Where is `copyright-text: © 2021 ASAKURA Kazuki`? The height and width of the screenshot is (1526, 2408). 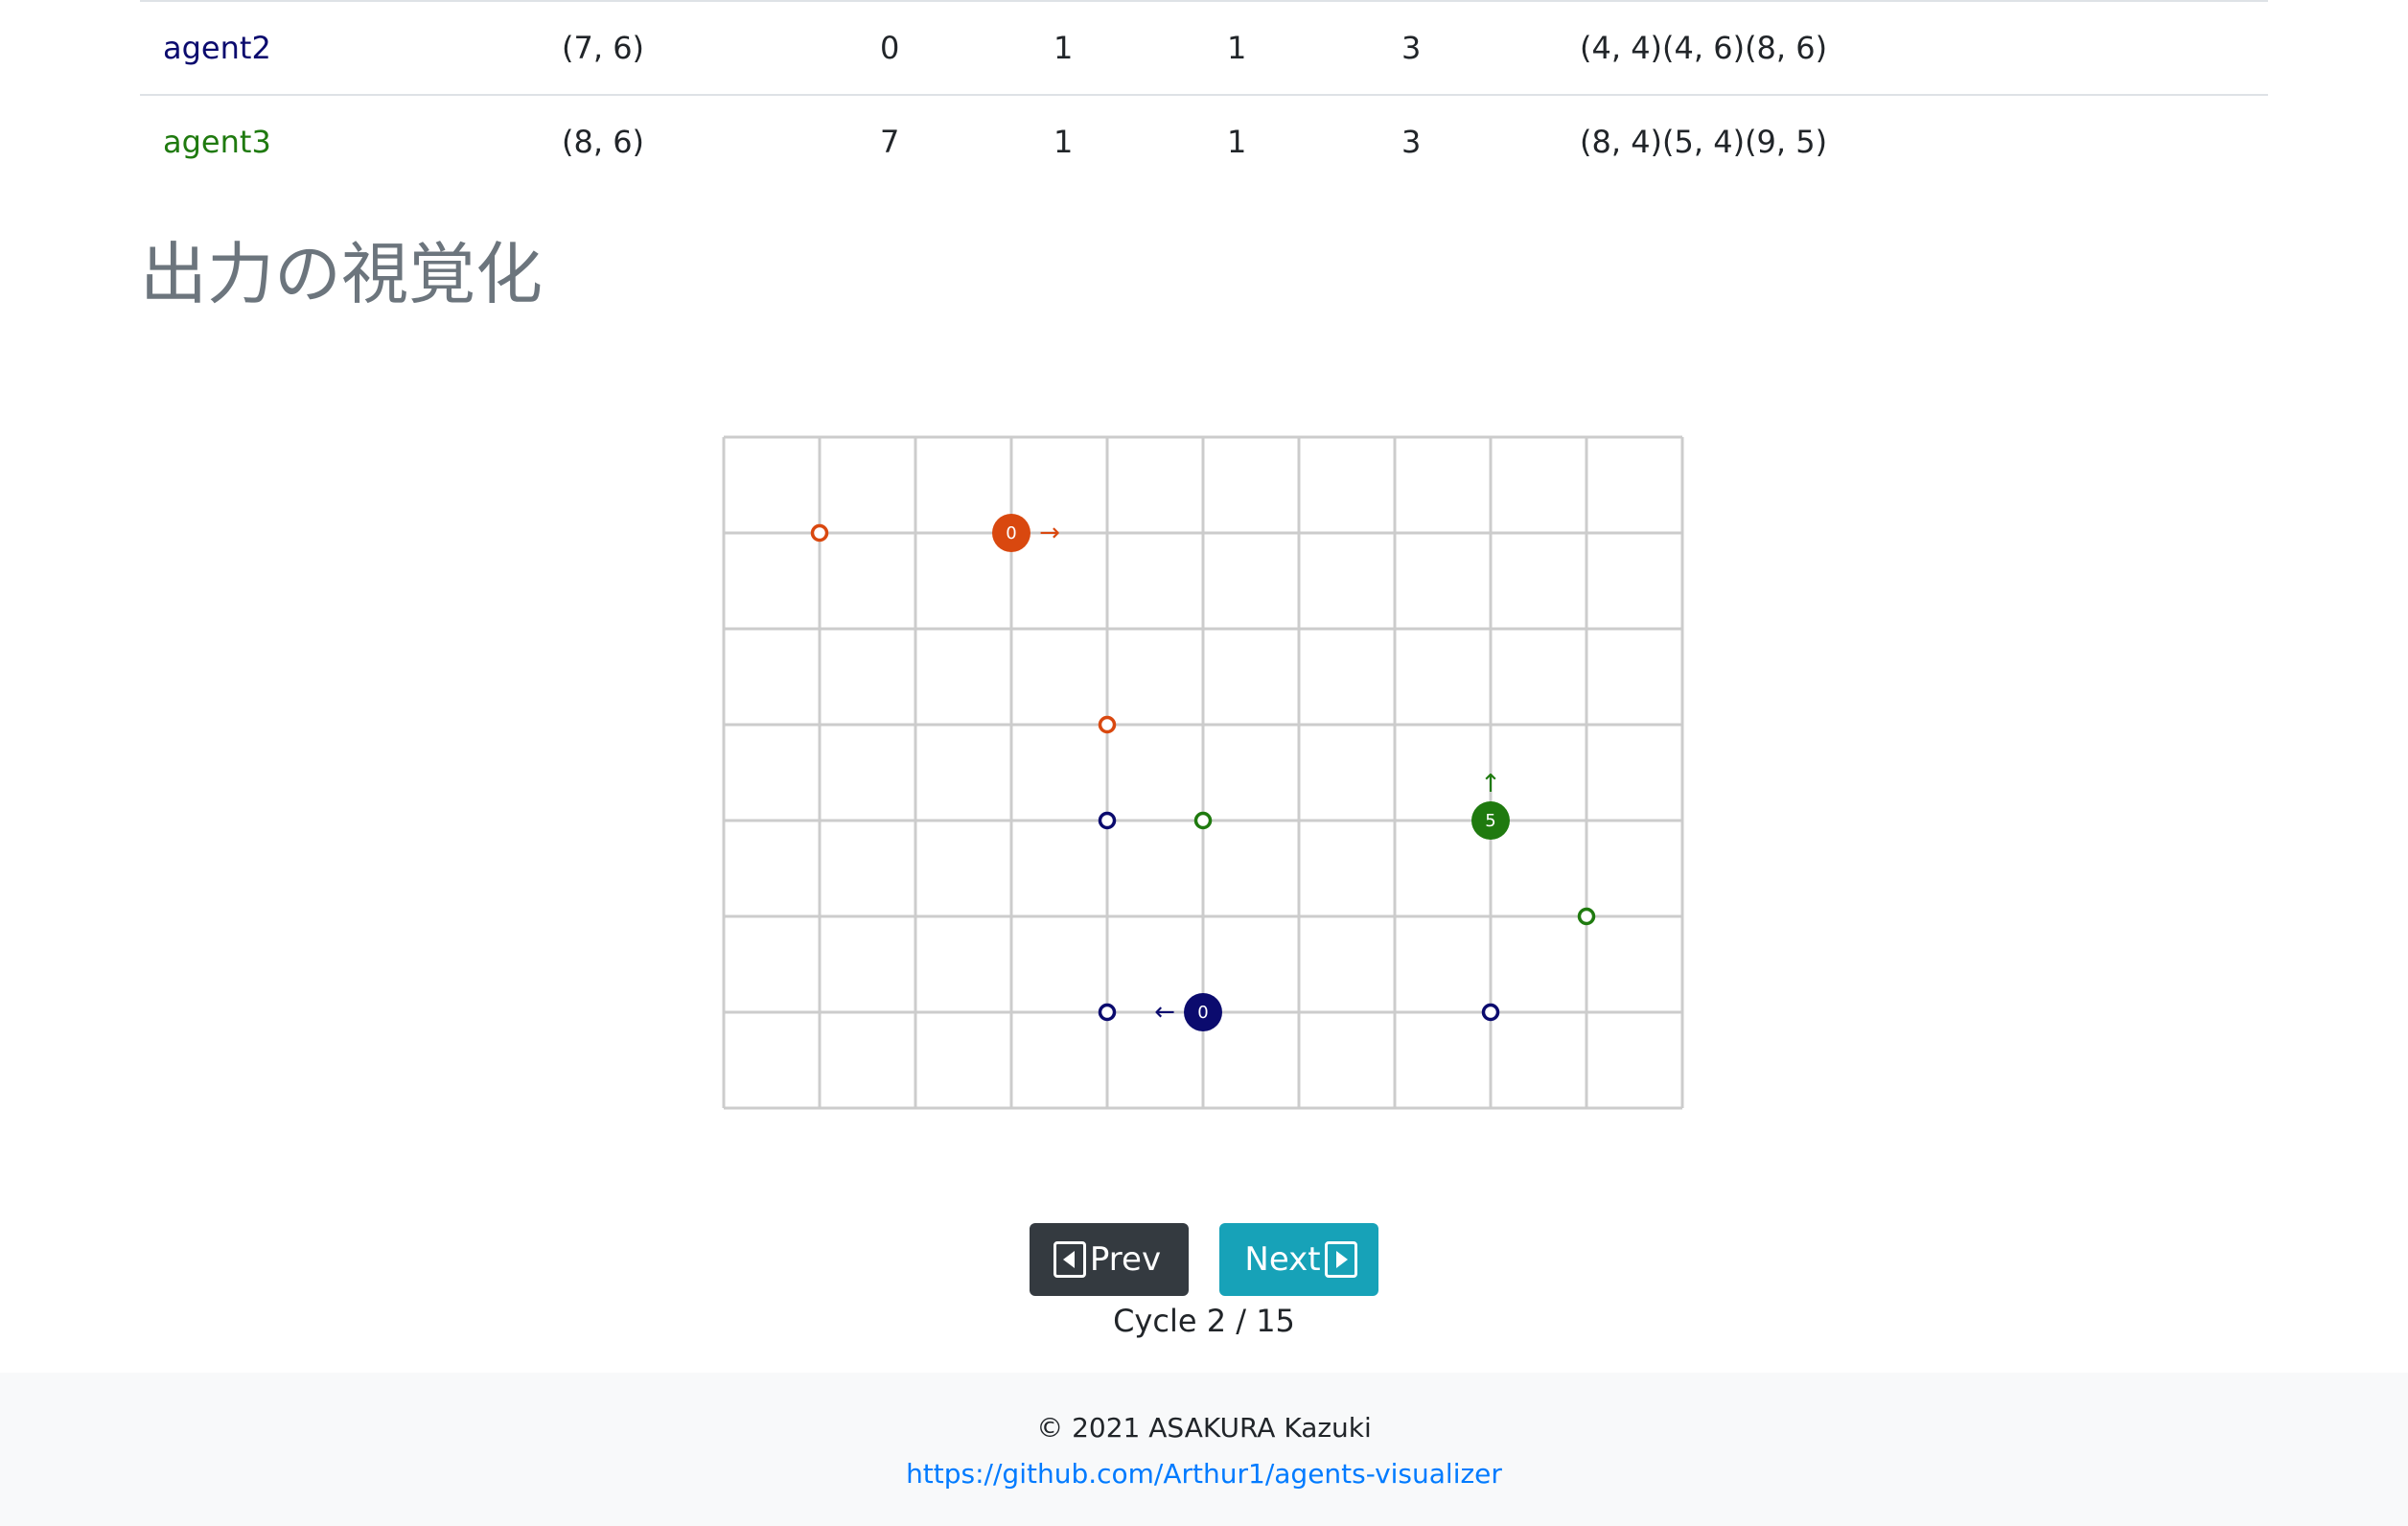 copyright-text: © 2021 ASAKURA Kazuki is located at coordinates (1204, 1428).